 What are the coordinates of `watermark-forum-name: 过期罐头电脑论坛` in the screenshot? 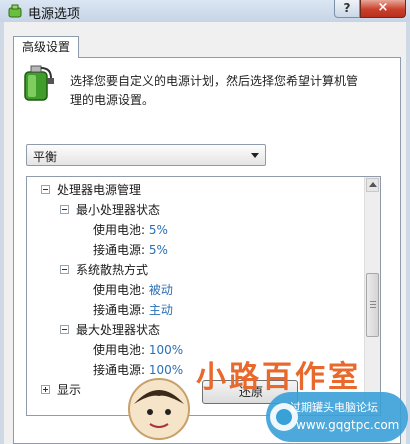 It's located at (334, 407).